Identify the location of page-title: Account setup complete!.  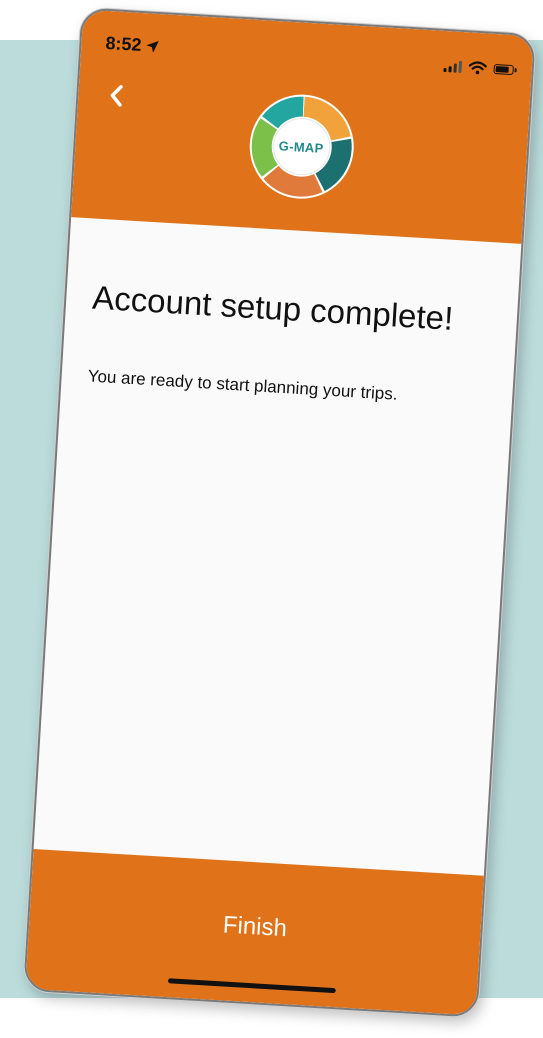
(273, 307).